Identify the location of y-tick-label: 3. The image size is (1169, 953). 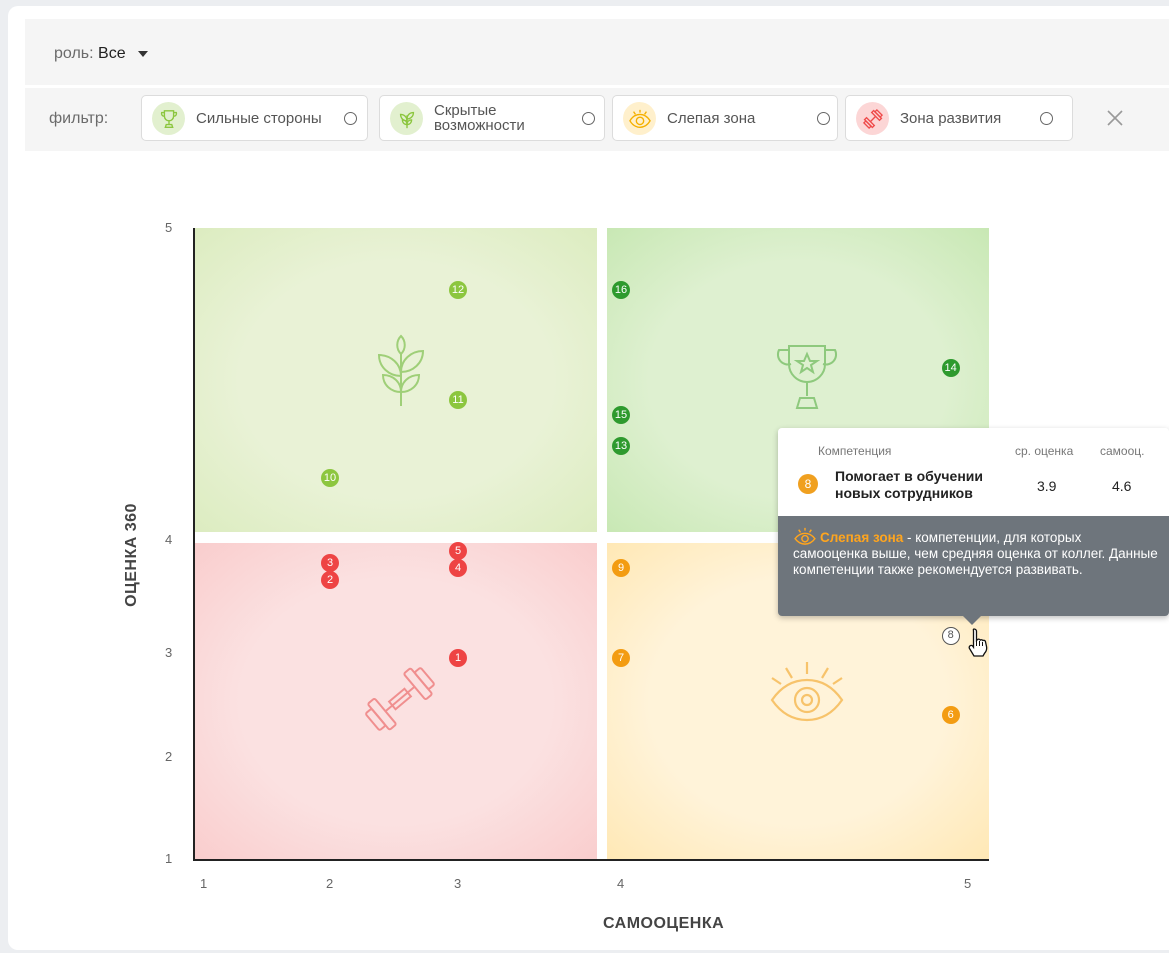
(169, 652).